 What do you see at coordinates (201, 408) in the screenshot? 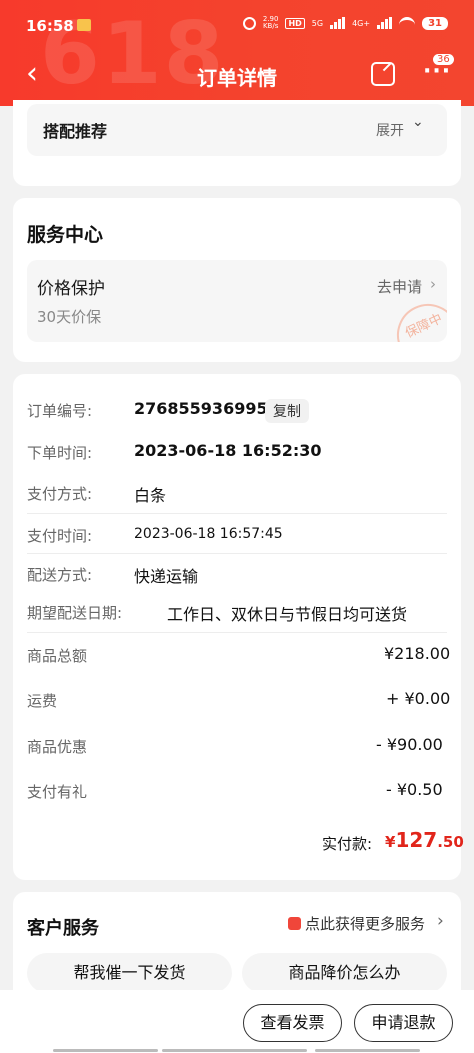
I see `order-no-value: 276855936995` at bounding box center [201, 408].